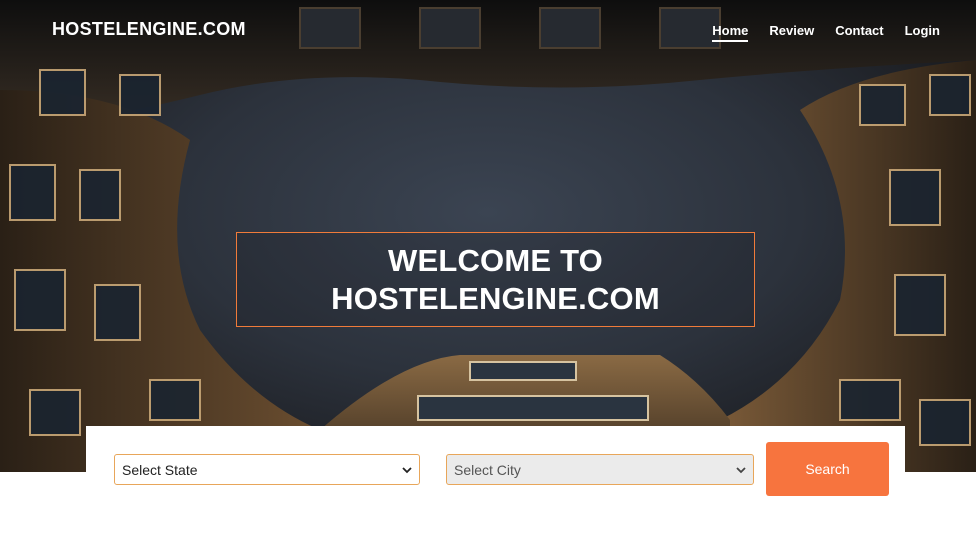  Describe the element at coordinates (859, 32) in the screenshot. I see `nav-link-contact: Contact` at that location.